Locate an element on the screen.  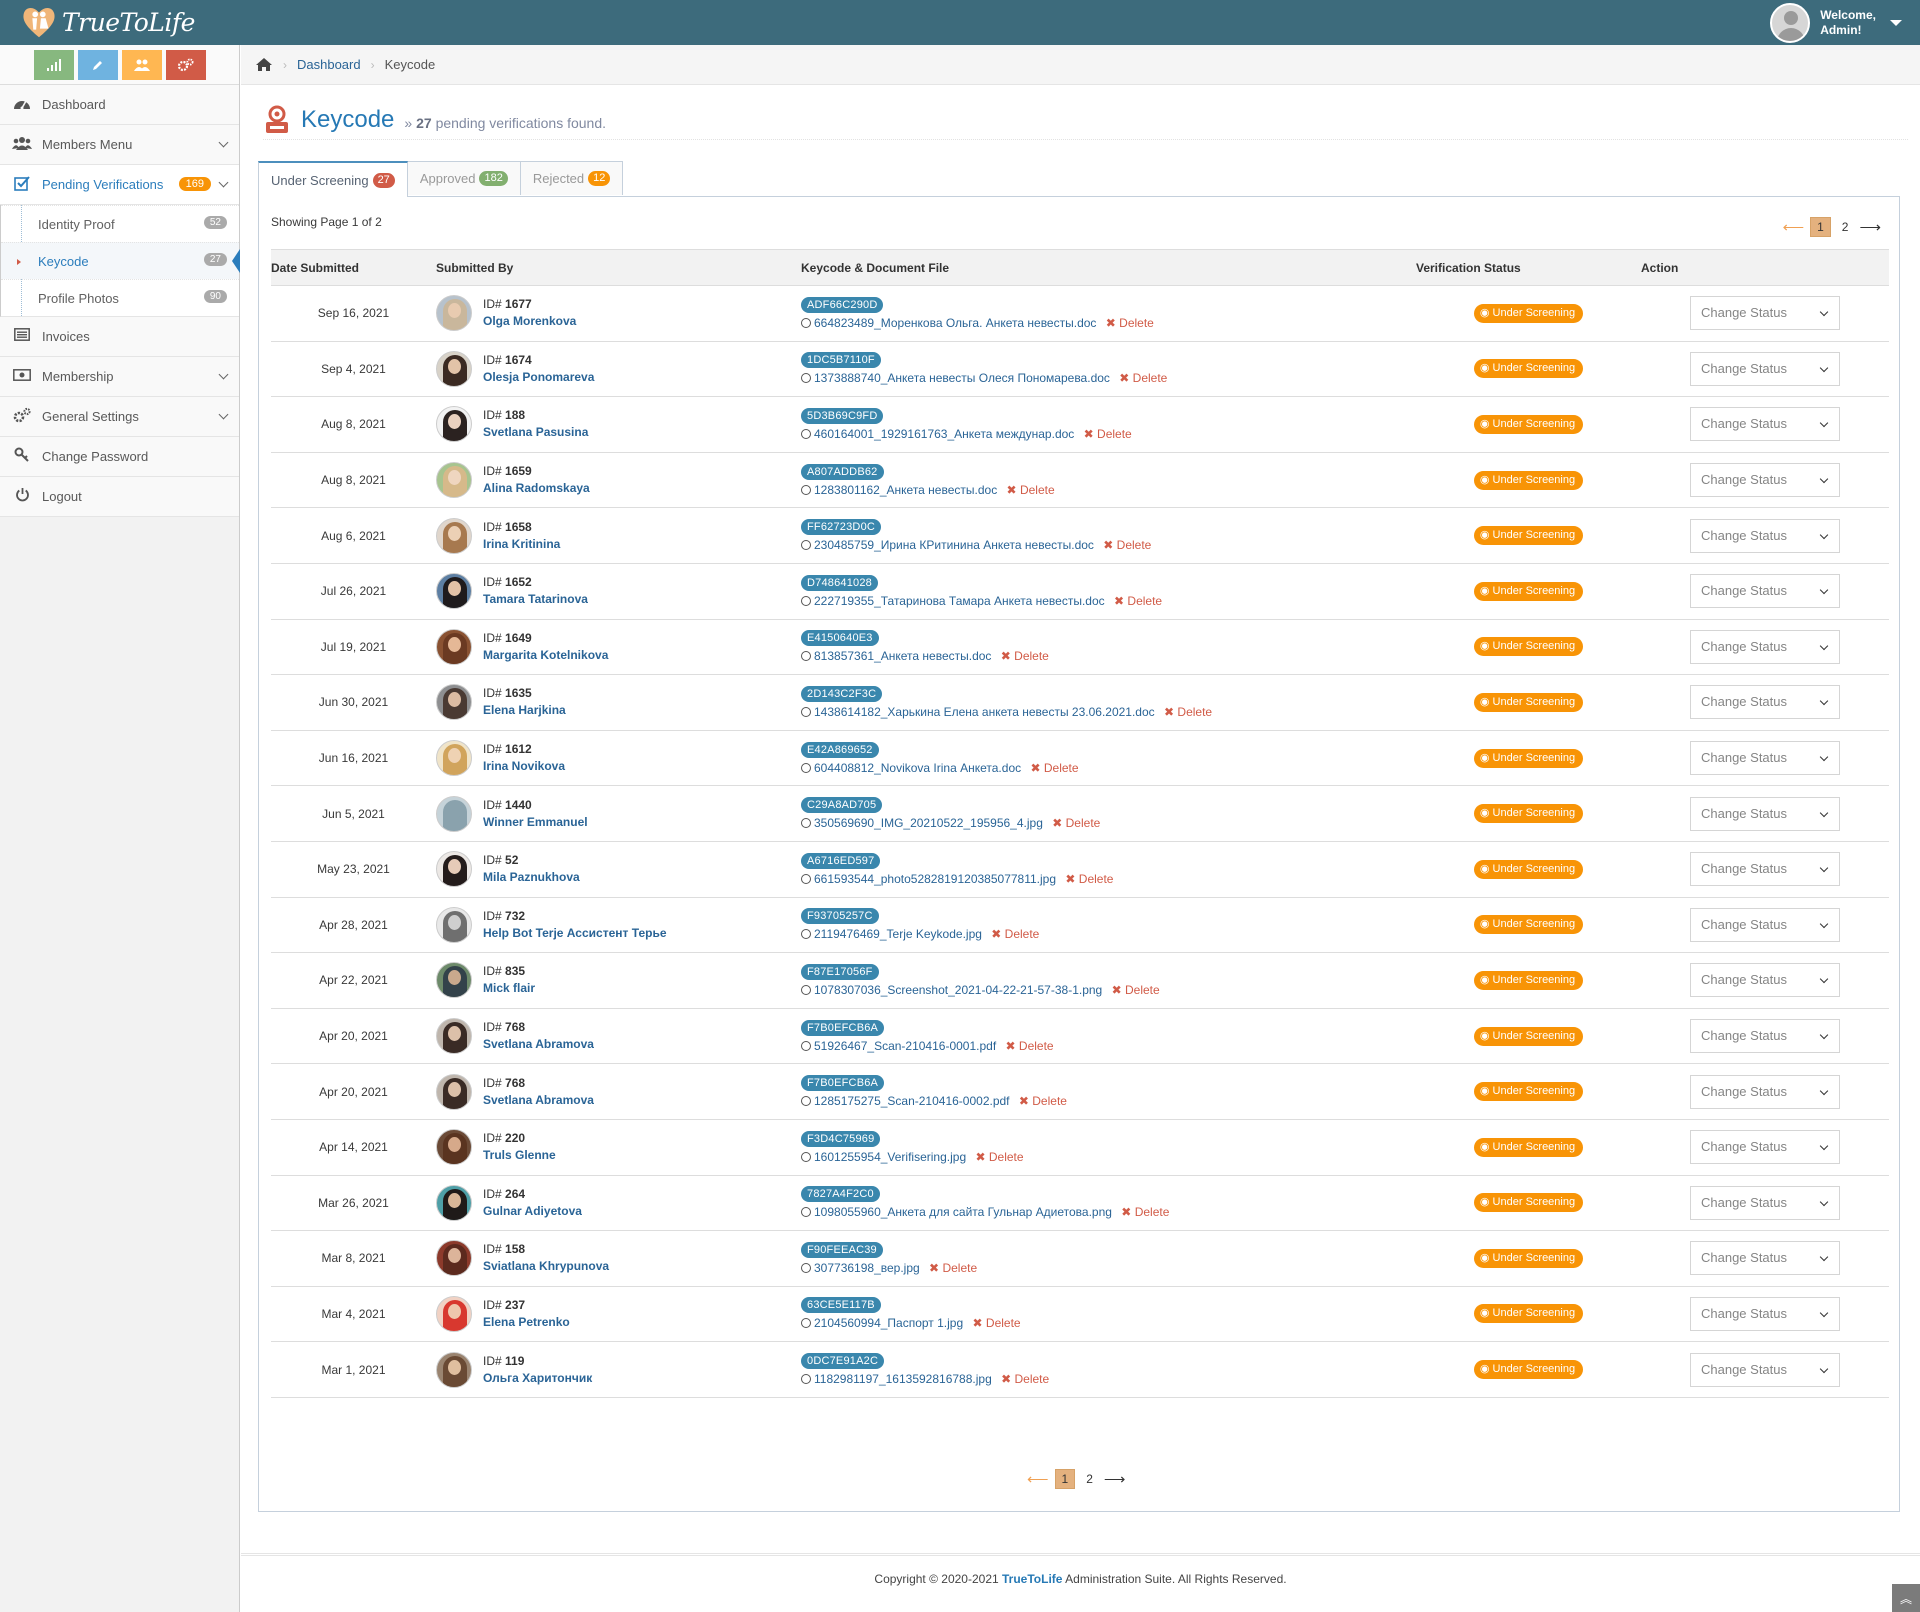
document-file-link: 813857361_Анкета невесты.doc is located at coordinates (902, 656).